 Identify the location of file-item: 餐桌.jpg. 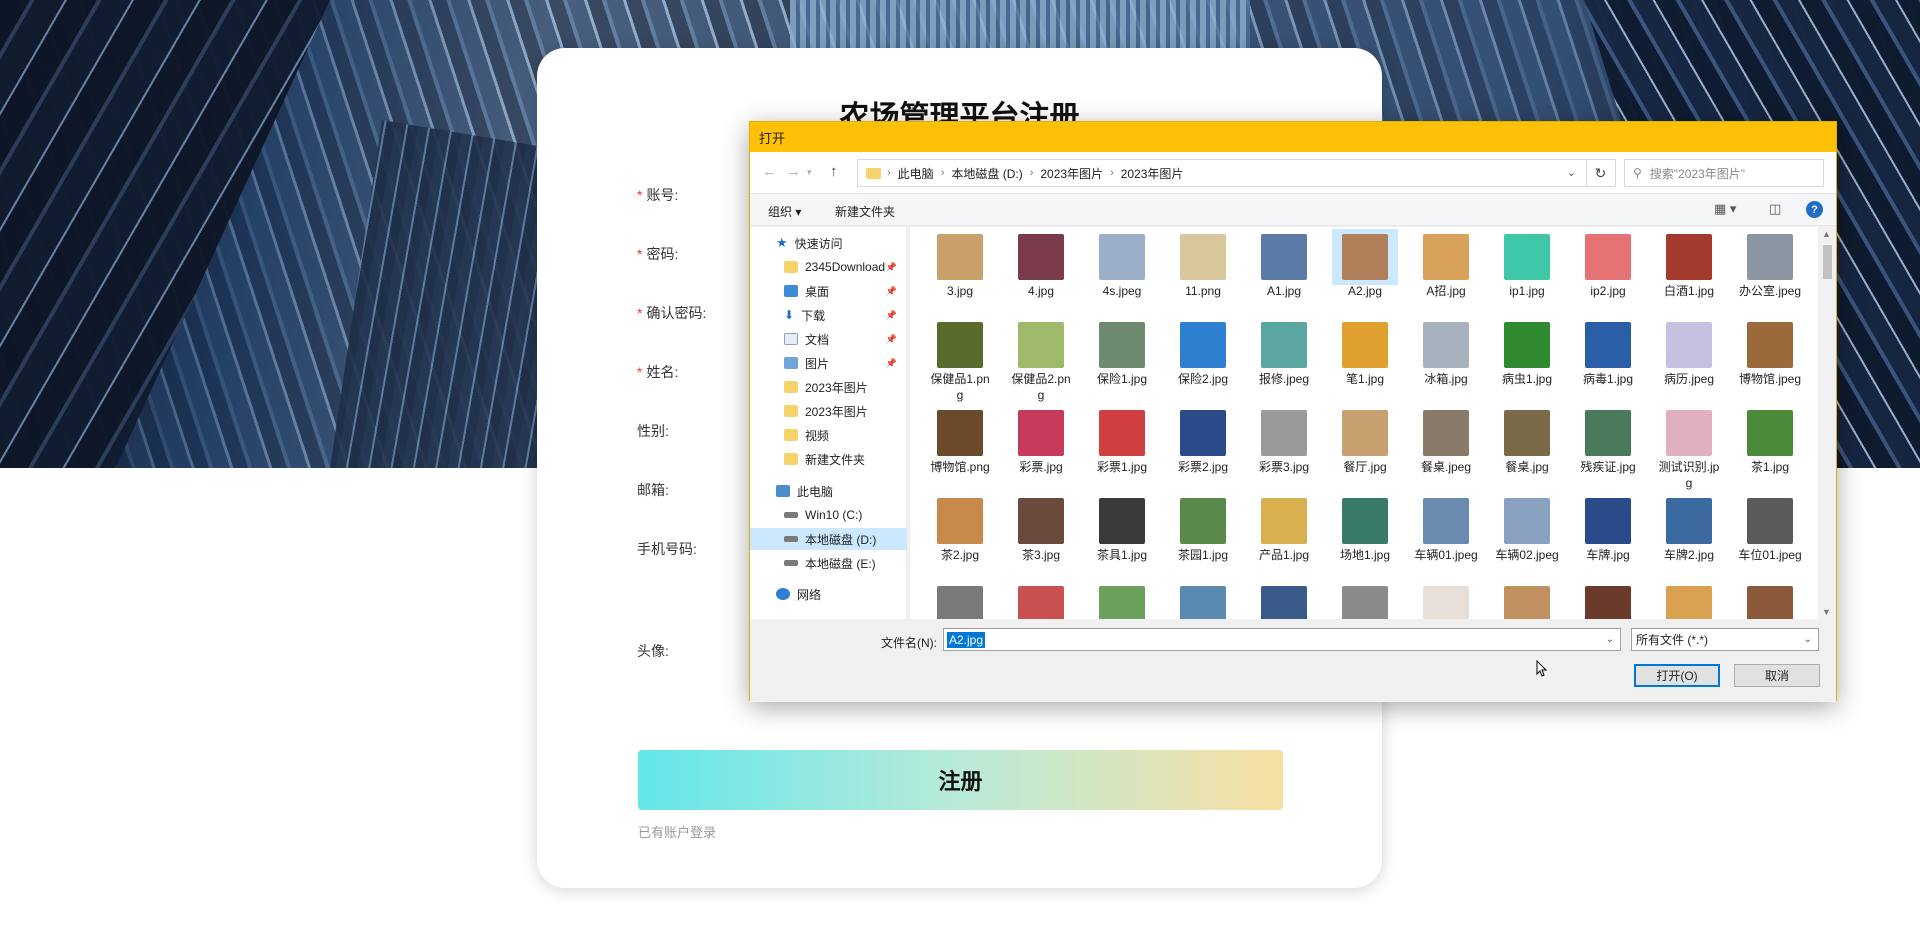
(1527, 440).